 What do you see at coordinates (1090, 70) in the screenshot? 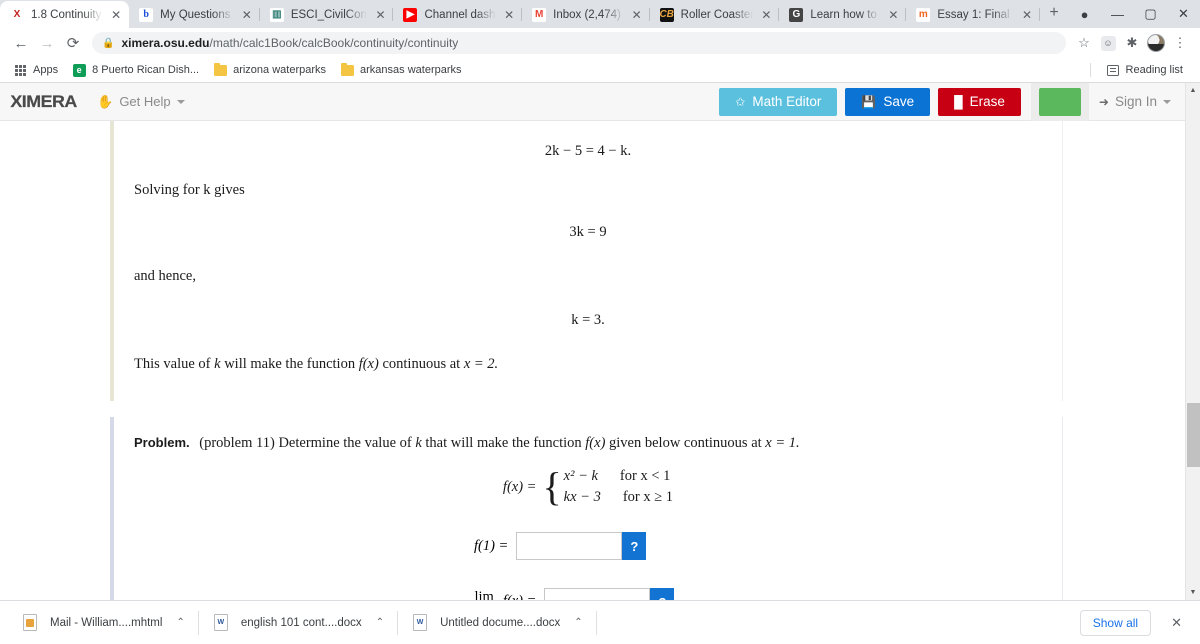
I see `divider` at bounding box center [1090, 70].